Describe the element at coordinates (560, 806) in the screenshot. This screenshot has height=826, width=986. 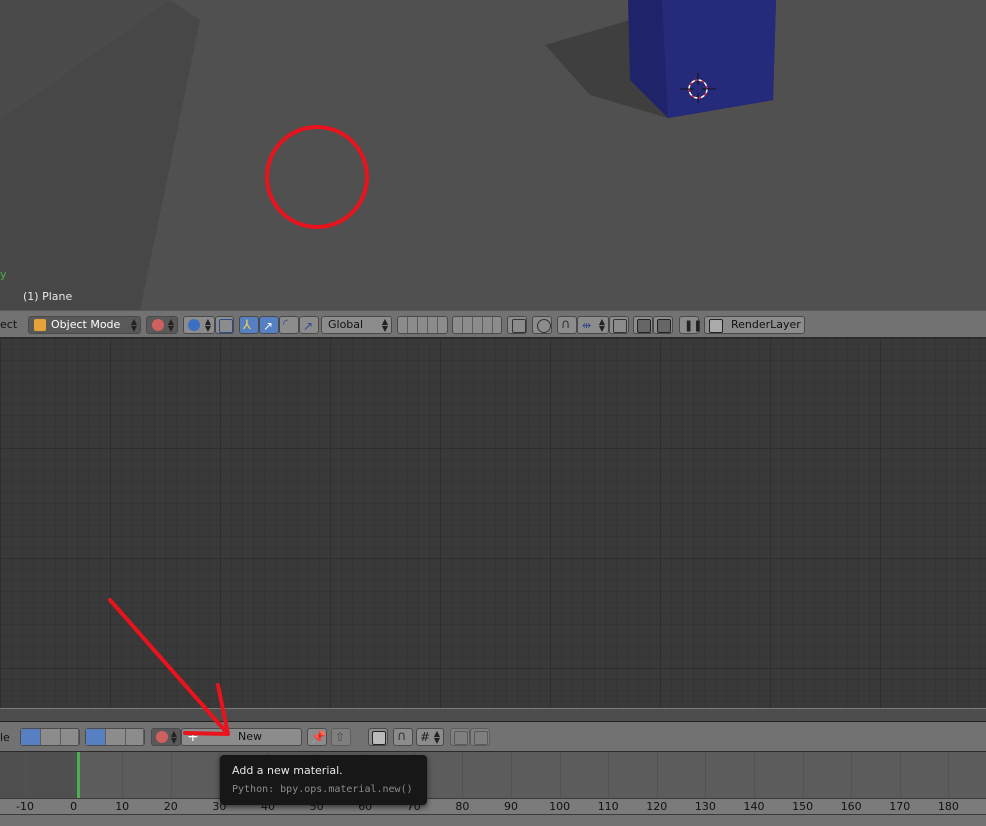
I see `ruler-label: 100` at that location.